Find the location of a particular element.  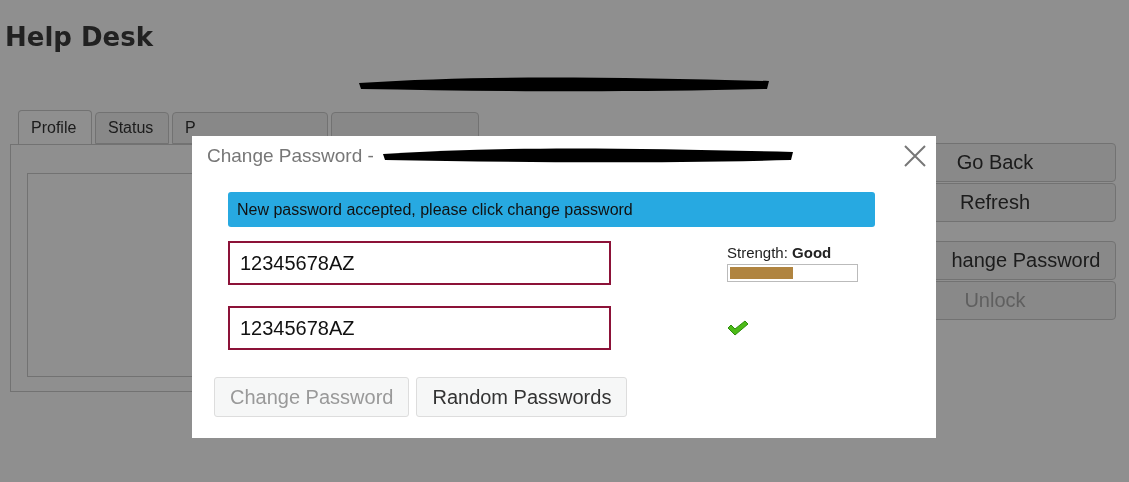

dialog-button: Random Passwords is located at coordinates (522, 397).